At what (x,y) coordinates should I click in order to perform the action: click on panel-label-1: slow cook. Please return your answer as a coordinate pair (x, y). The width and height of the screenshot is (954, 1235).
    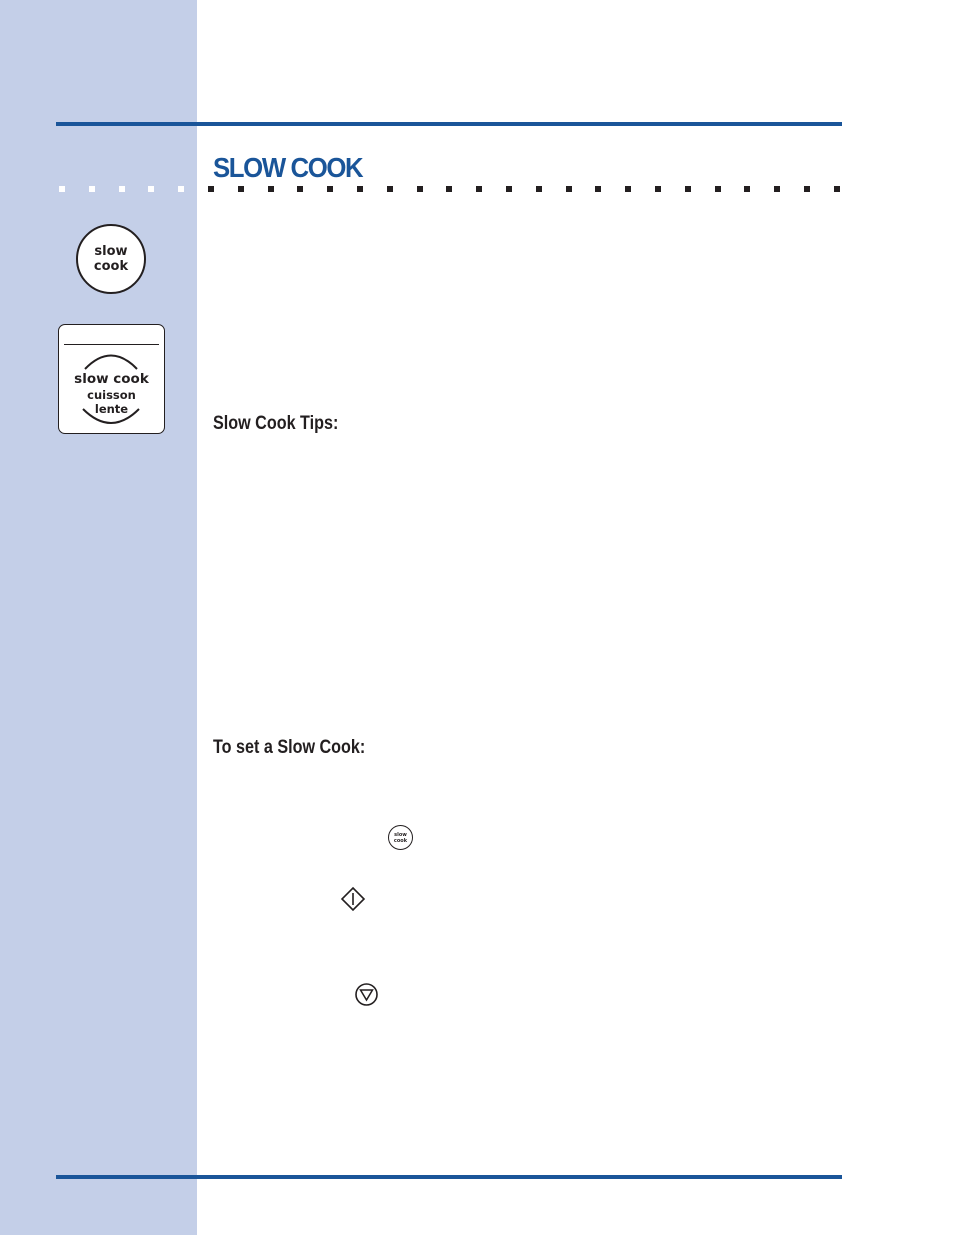
    Looking at the image, I should click on (111, 379).